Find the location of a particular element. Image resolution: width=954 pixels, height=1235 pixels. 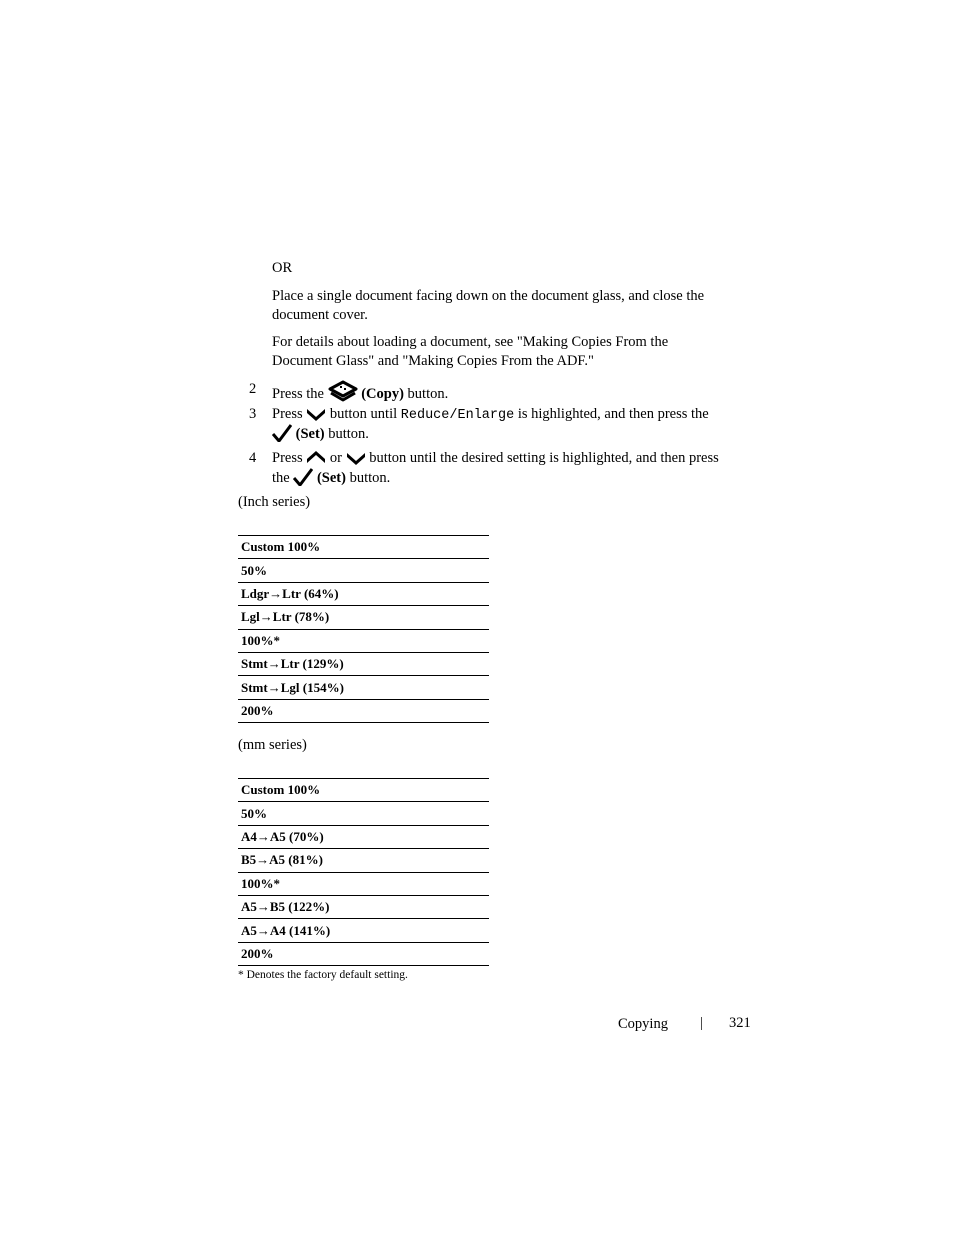

table-row: A4→A5 (70%) is located at coordinates (363, 837).